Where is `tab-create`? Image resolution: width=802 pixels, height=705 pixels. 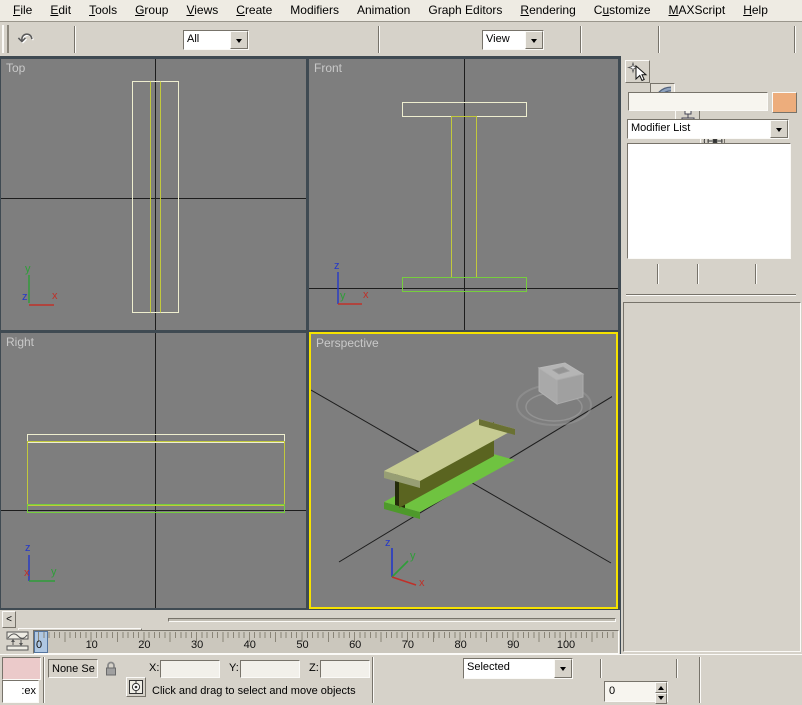 tab-create is located at coordinates (637, 71).